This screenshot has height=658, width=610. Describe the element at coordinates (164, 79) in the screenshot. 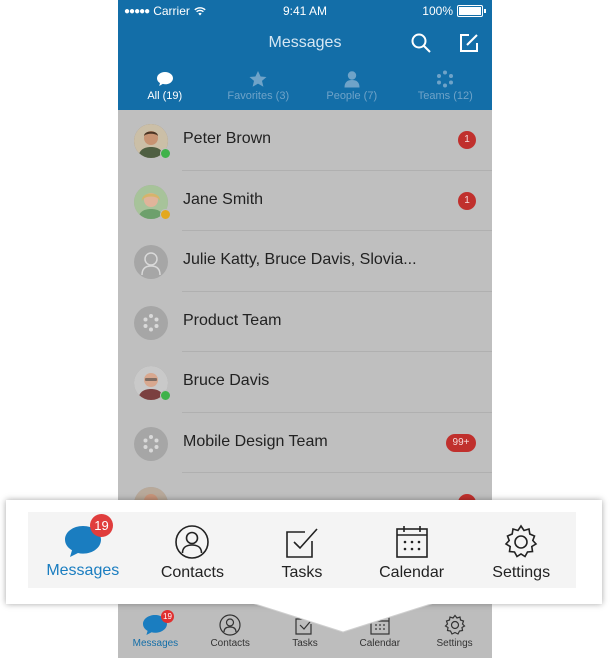

I see `chat-bubble-icon` at that location.